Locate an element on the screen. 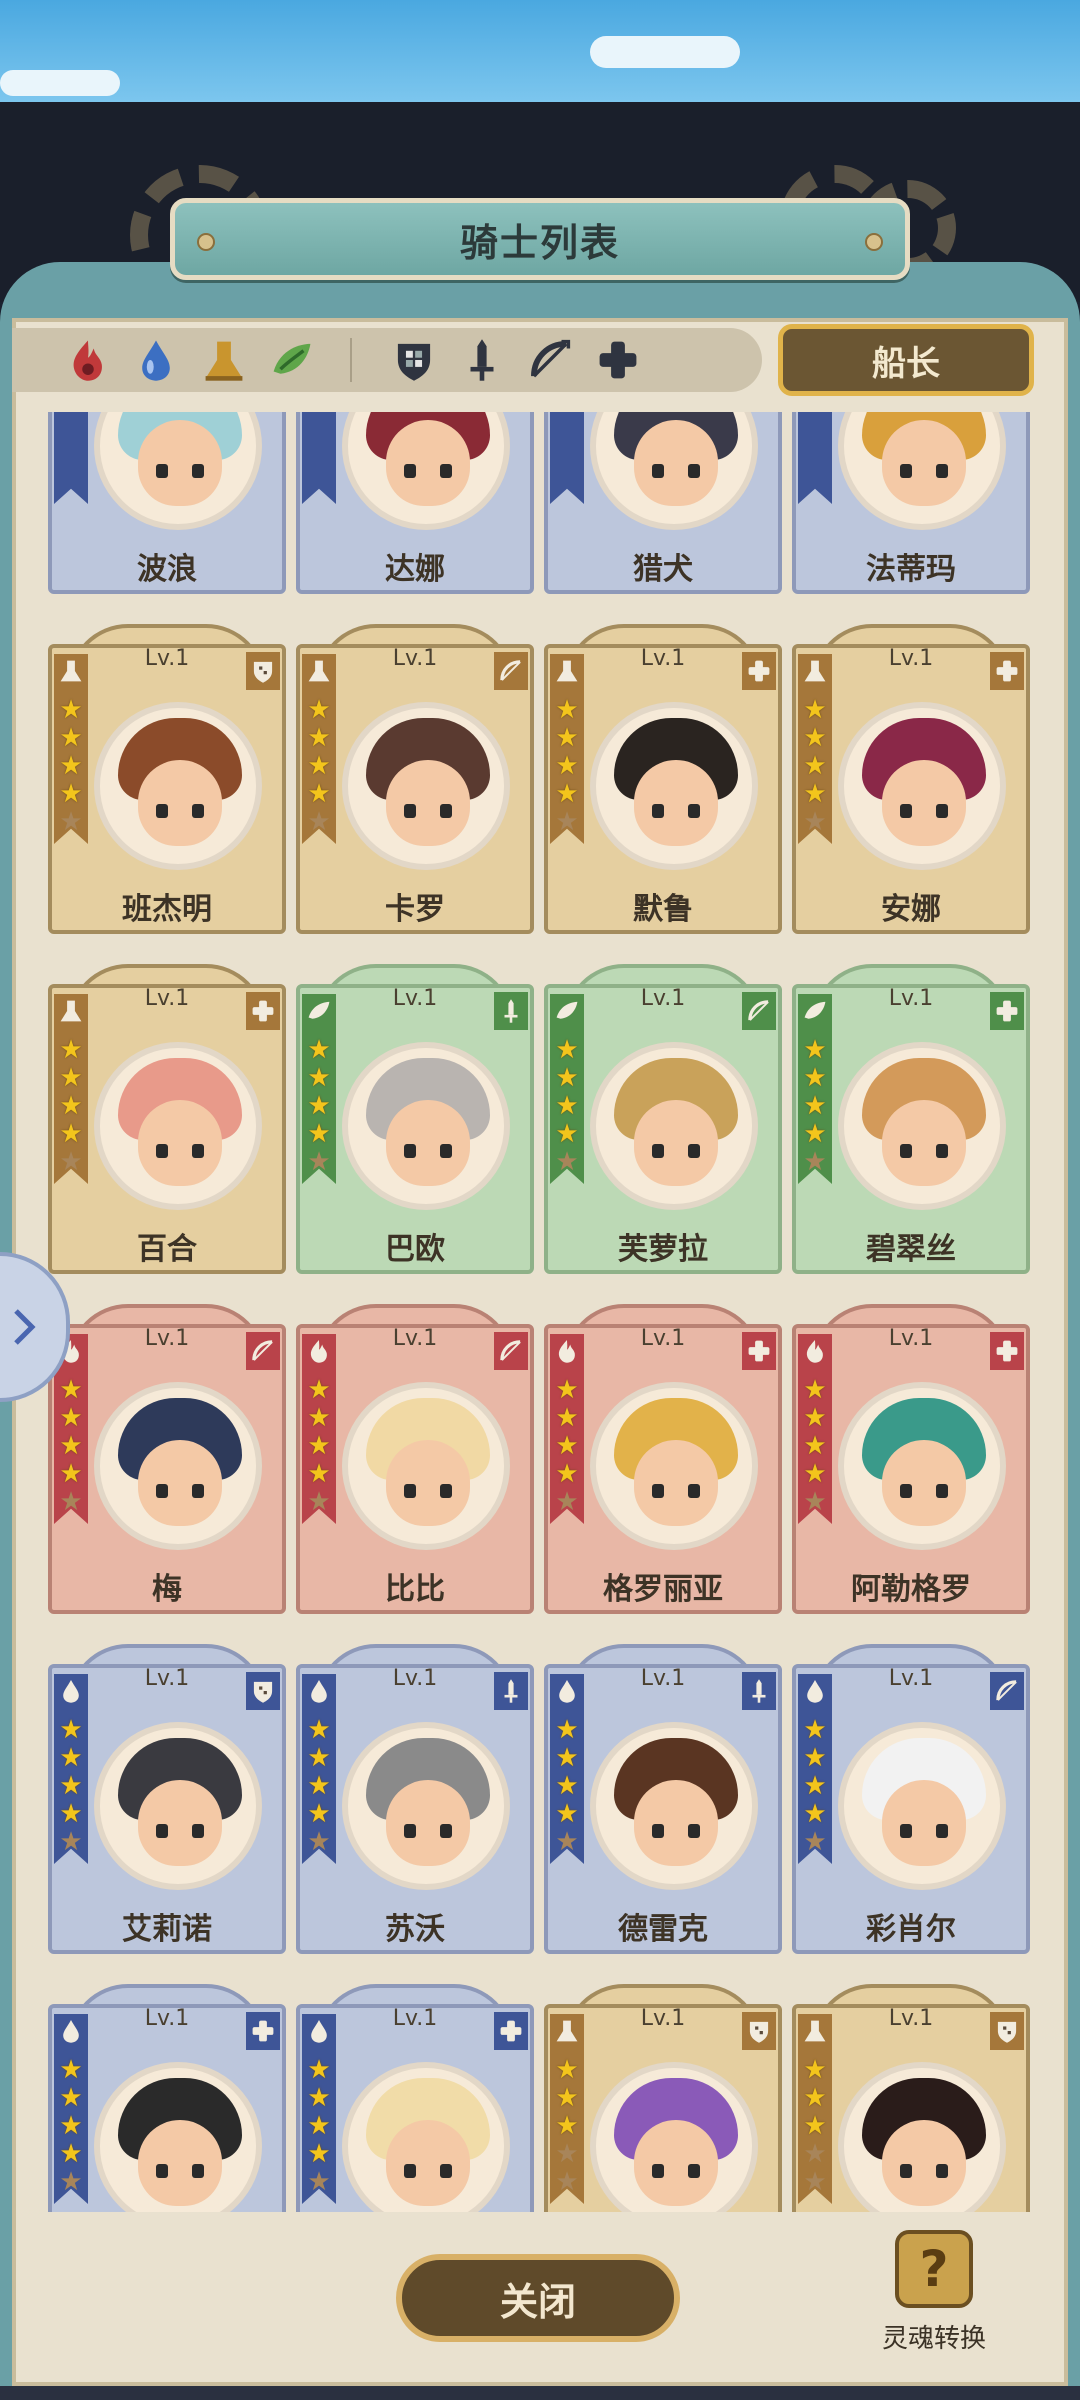 Image resolution: width=1080 pixels, height=2400 pixels. knight-card: Lv.1 ★ ★ ★ ★ ★ 巴欧 is located at coordinates (415, 1119).